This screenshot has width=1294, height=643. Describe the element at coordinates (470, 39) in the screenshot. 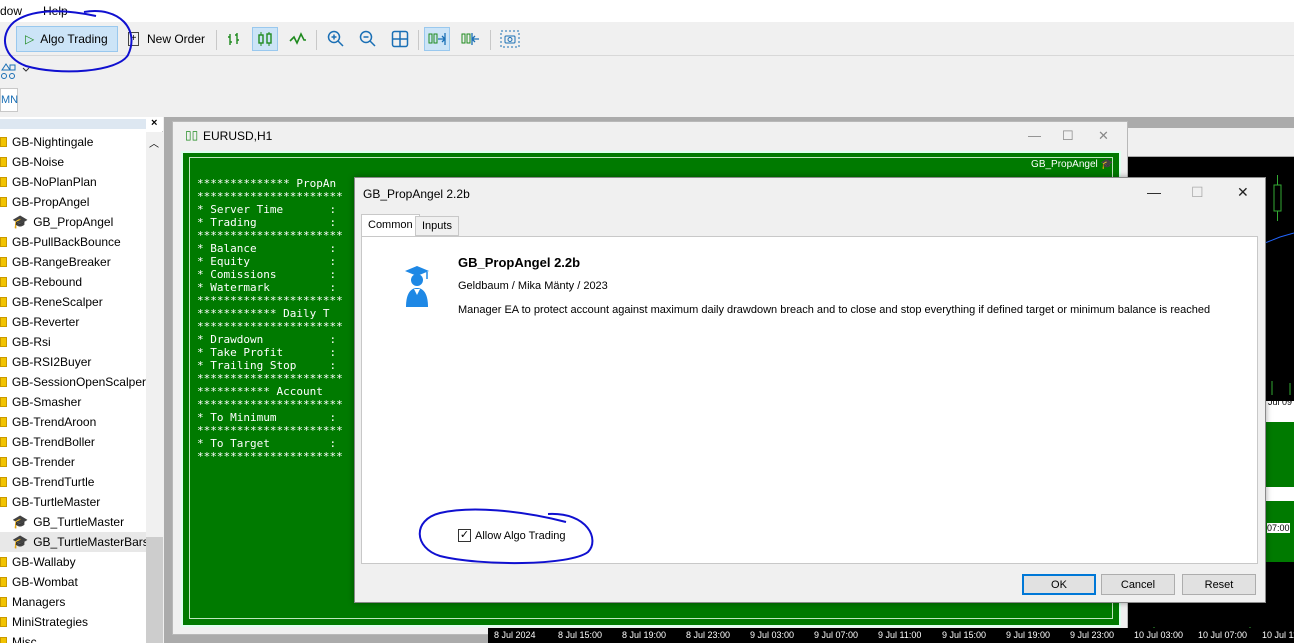

I see `chart-shift-icon` at that location.